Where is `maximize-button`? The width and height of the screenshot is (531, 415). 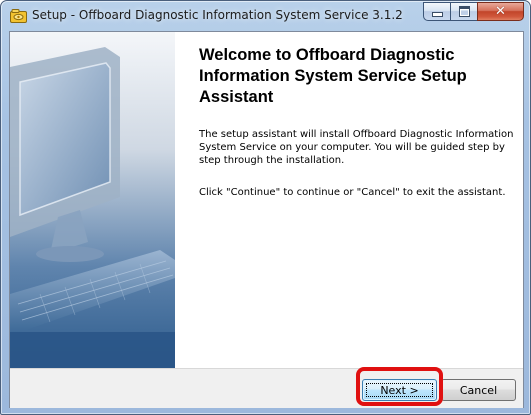
maximize-button is located at coordinates (463, 11).